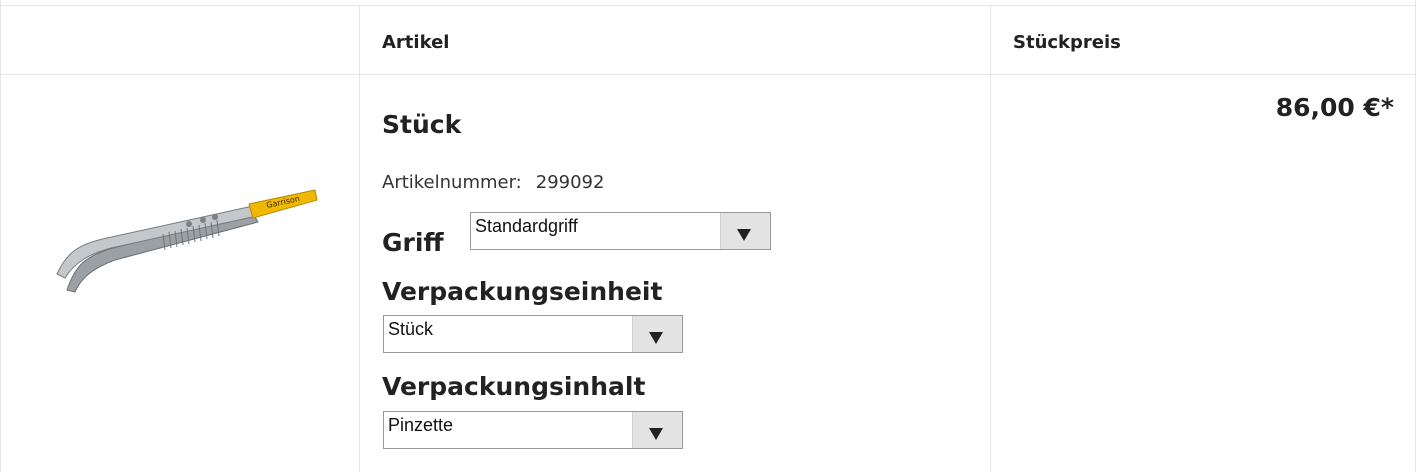 The height and width of the screenshot is (472, 1416). I want to click on verpackungsinhalt-dropdown-button, so click(657, 430).